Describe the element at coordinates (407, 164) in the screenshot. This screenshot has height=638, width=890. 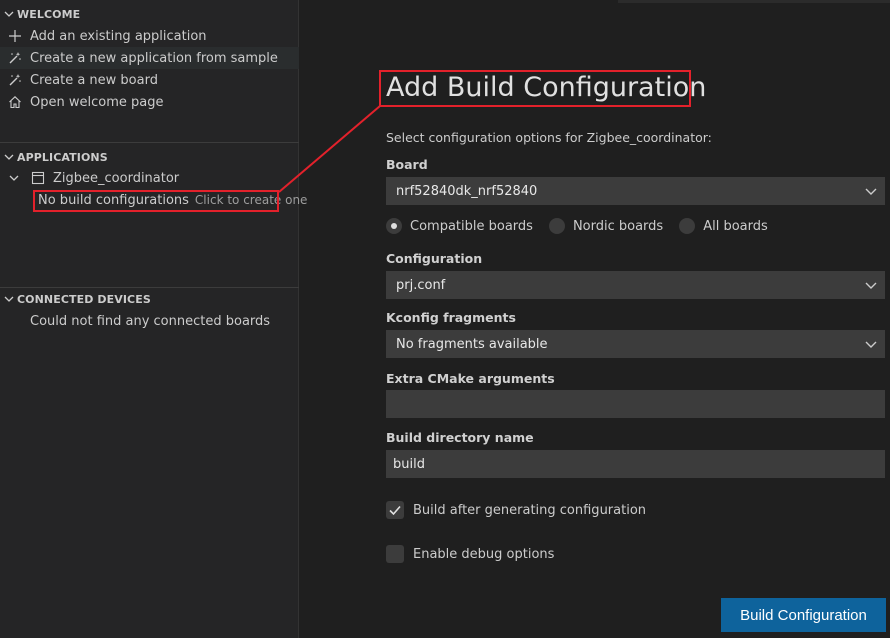
I see `board-label: Board` at that location.